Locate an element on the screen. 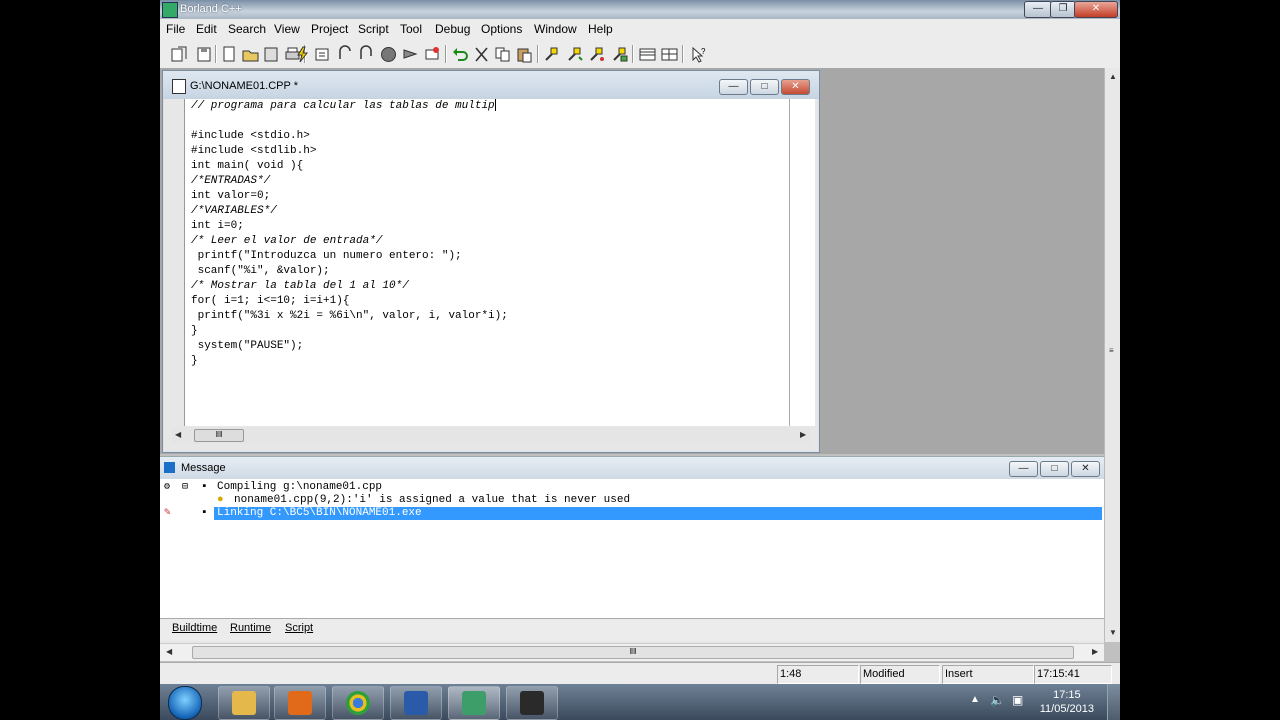 The height and width of the screenshot is (720, 1280). chrome-icon is located at coordinates (358, 703).